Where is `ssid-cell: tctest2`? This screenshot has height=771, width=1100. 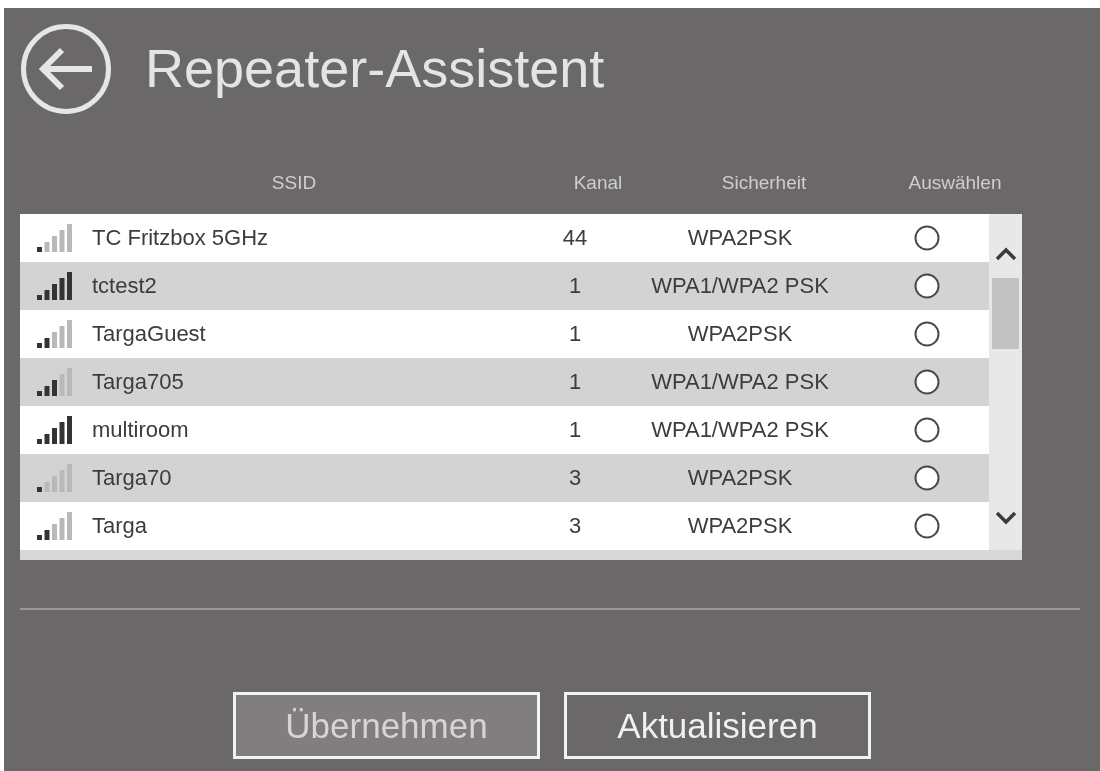
ssid-cell: tctest2 is located at coordinates (124, 286).